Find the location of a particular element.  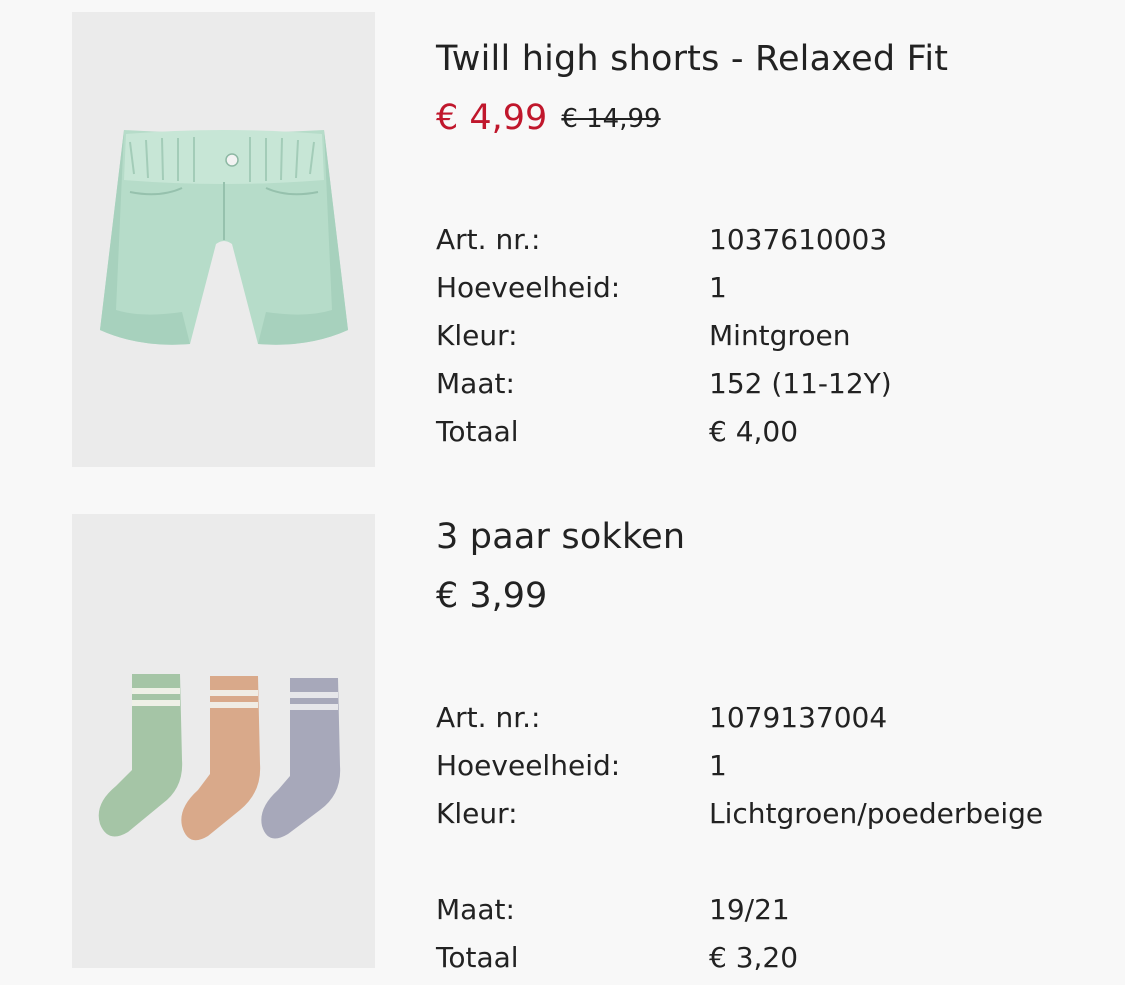

detail-value: 152 (11-12Y) is located at coordinates (800, 383).